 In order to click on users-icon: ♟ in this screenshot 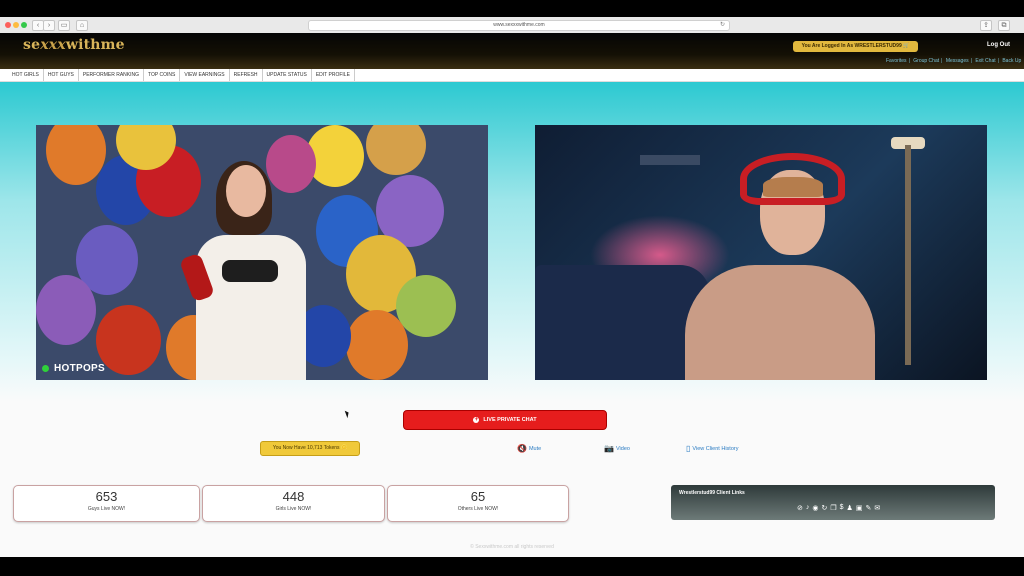, I will do `click(850, 508)`.